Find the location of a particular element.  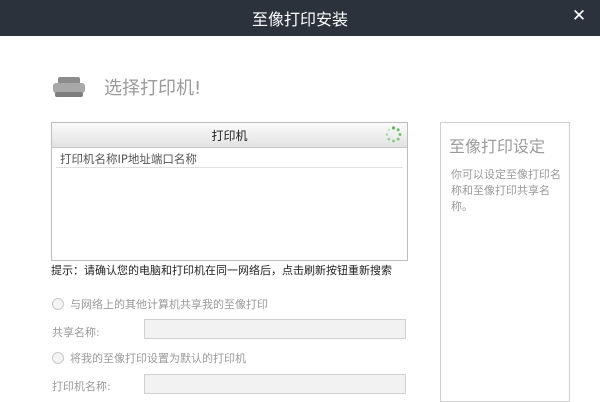

window-title: 至像打印安装 is located at coordinates (299, 19).